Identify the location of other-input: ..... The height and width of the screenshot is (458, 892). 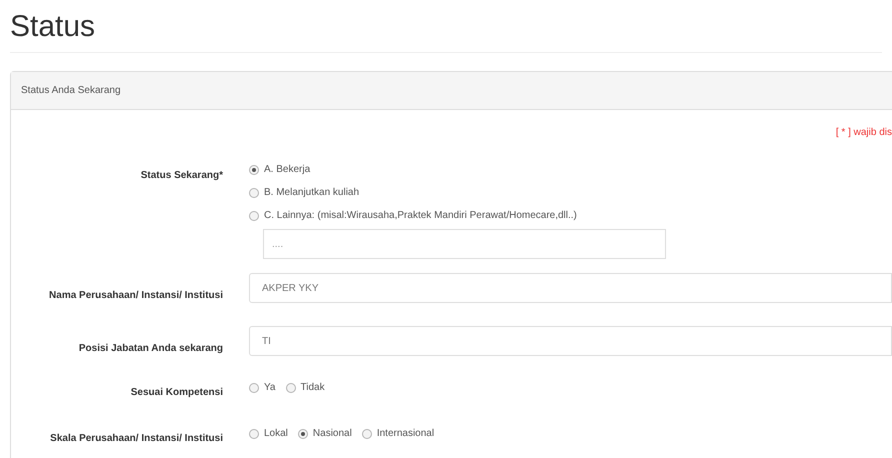
(464, 244).